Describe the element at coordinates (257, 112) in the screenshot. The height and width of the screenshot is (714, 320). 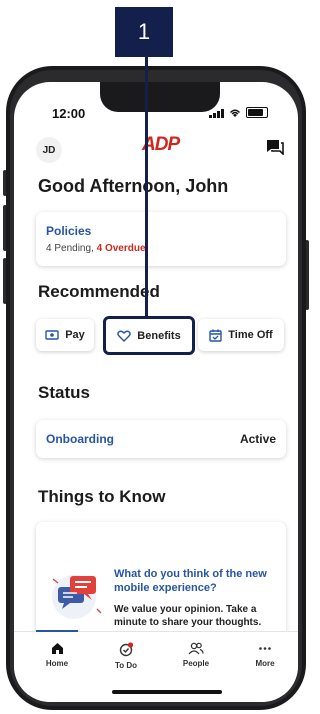
I see `battery-icon` at that location.